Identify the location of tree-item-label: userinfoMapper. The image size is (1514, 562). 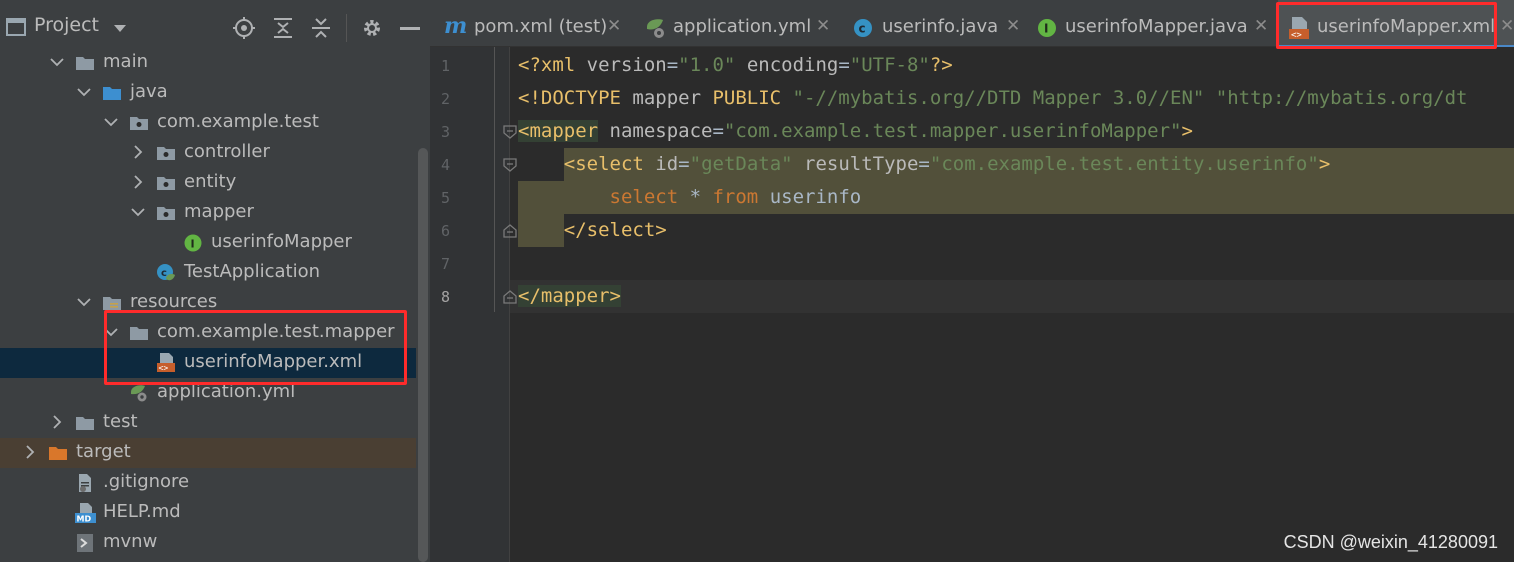
(281, 241).